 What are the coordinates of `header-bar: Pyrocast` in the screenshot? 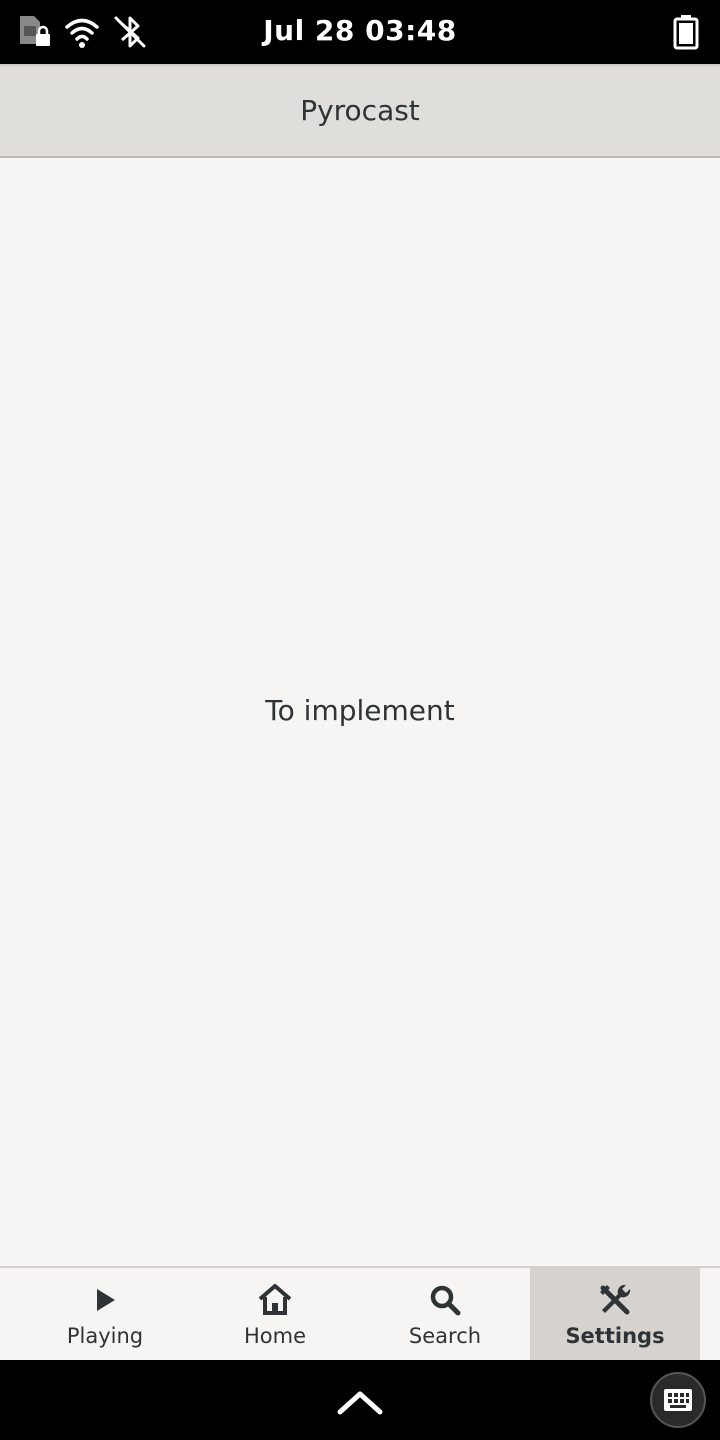 It's located at (360, 111).